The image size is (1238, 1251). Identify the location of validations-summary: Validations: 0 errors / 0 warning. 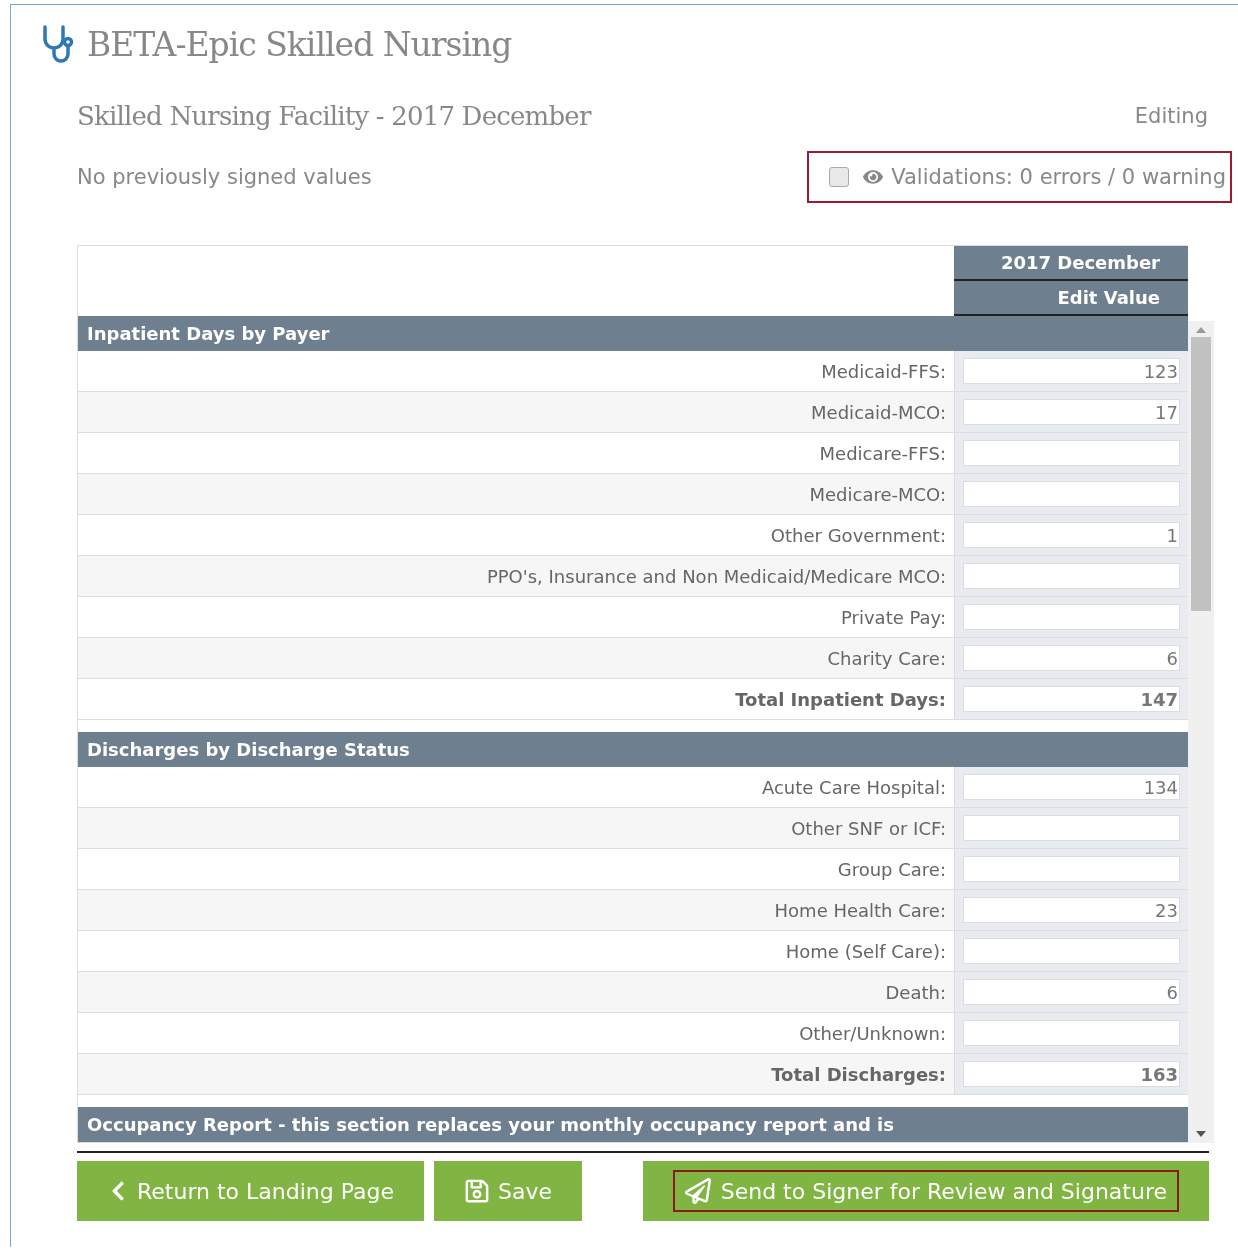
(1058, 177).